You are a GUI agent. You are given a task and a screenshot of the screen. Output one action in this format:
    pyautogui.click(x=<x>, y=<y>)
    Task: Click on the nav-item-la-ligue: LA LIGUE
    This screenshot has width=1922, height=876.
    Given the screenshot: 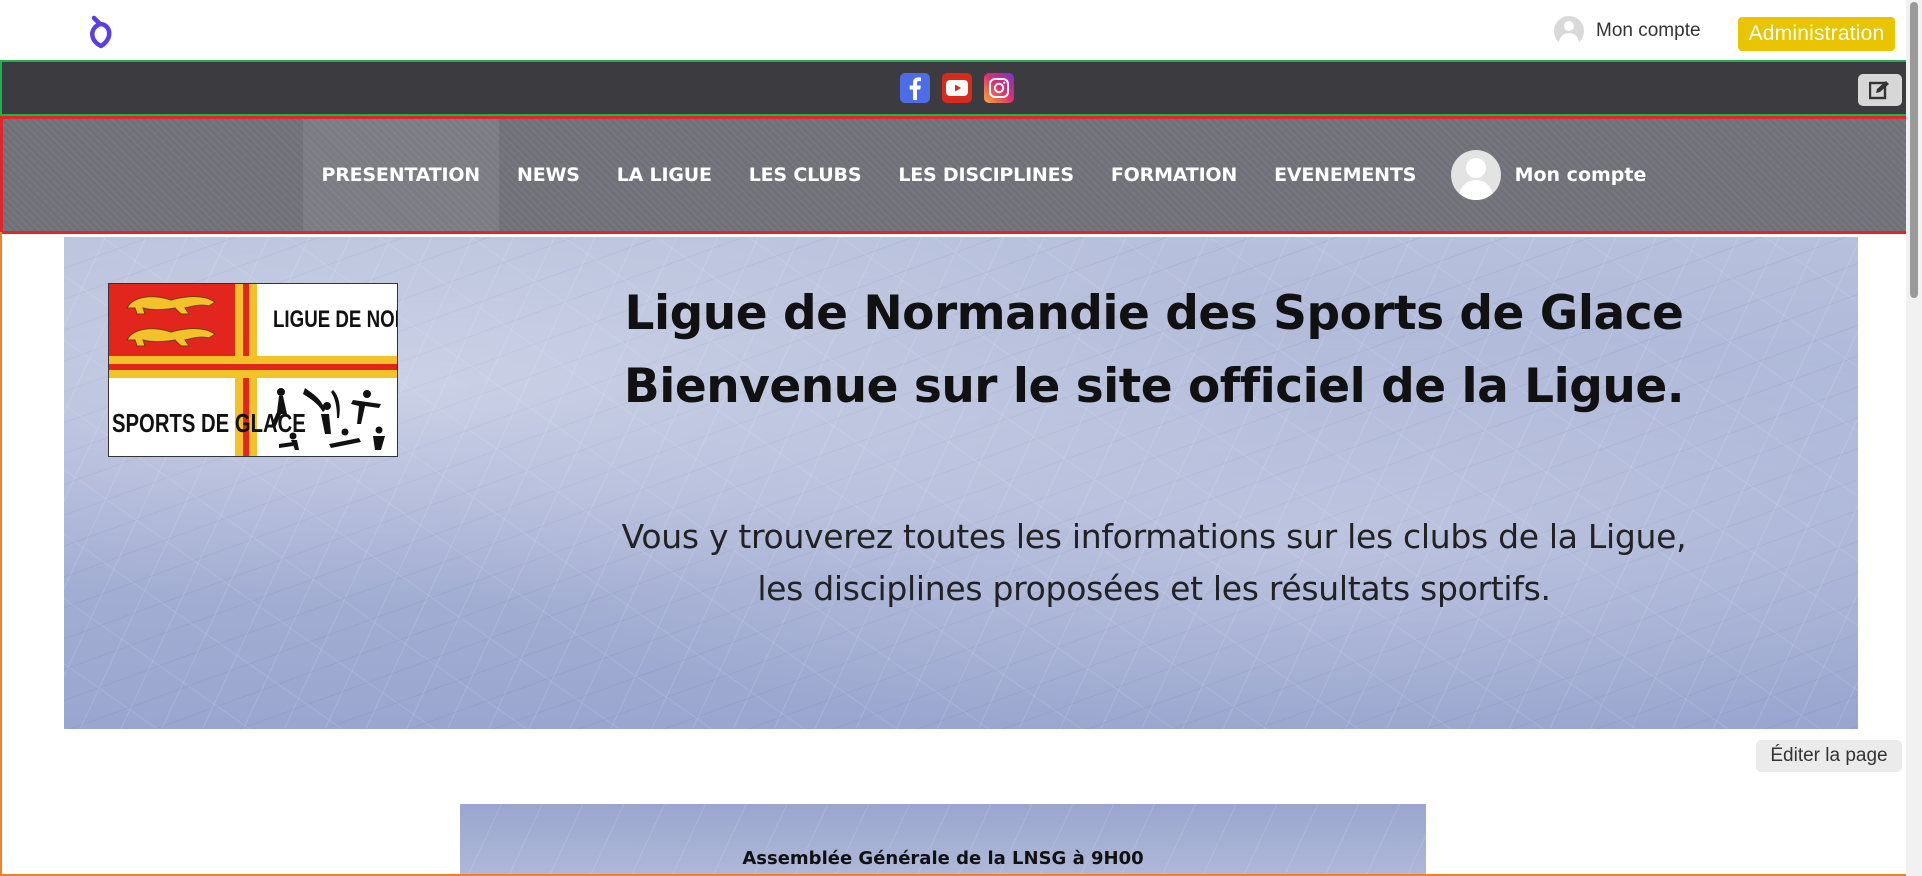 What is the action you would take?
    pyautogui.click(x=664, y=175)
    